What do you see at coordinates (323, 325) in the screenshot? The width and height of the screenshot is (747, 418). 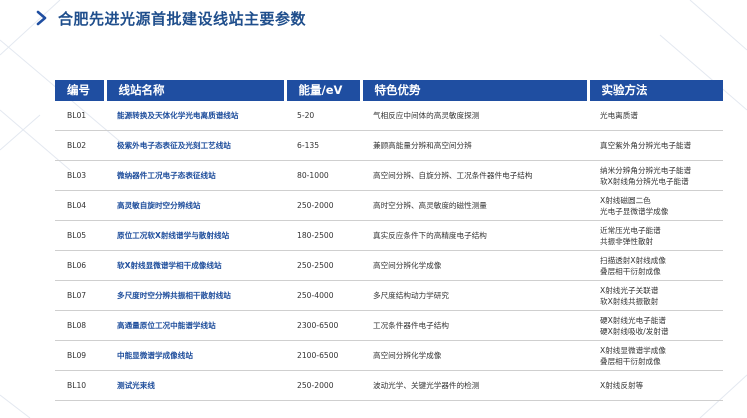 I see `cell-energy: 2300-6500` at bounding box center [323, 325].